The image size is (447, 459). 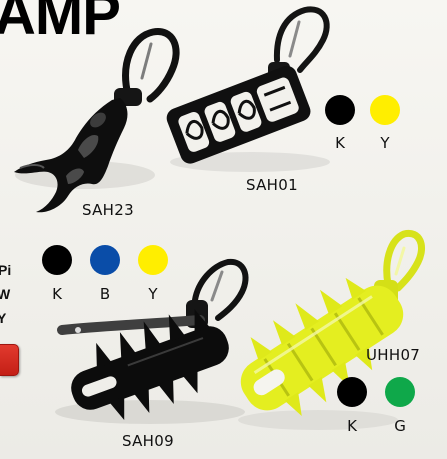 I want to click on product-code-uhh07: UHH07, so click(x=393, y=355).